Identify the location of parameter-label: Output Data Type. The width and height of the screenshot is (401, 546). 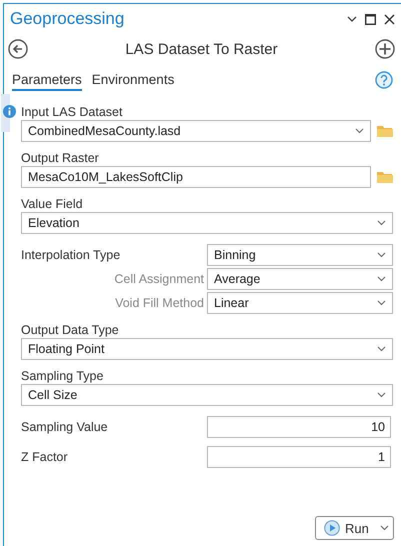
(70, 330).